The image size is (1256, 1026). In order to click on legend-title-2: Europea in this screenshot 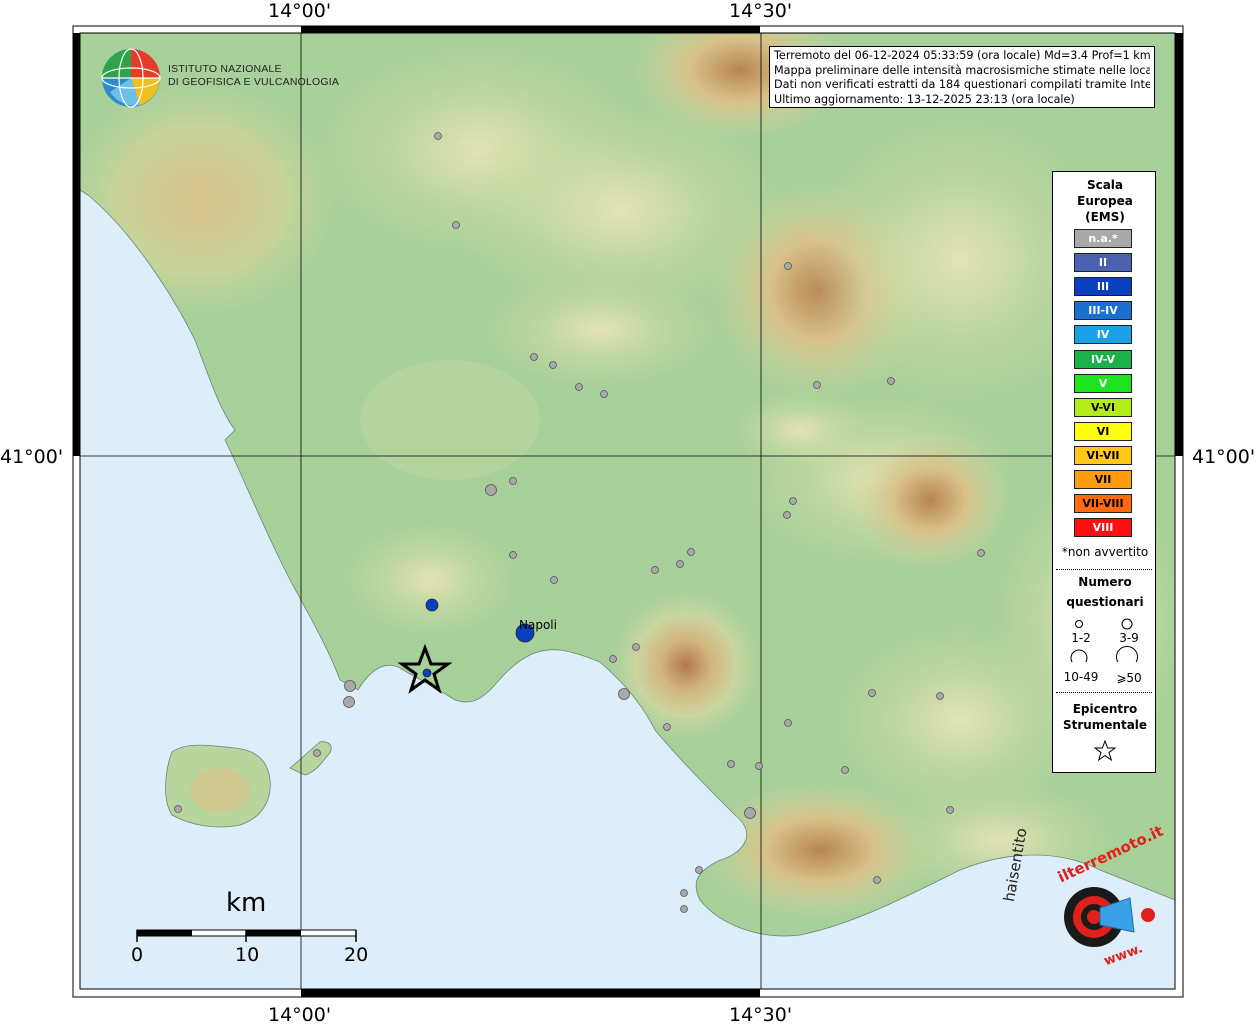, I will do `click(1105, 201)`.